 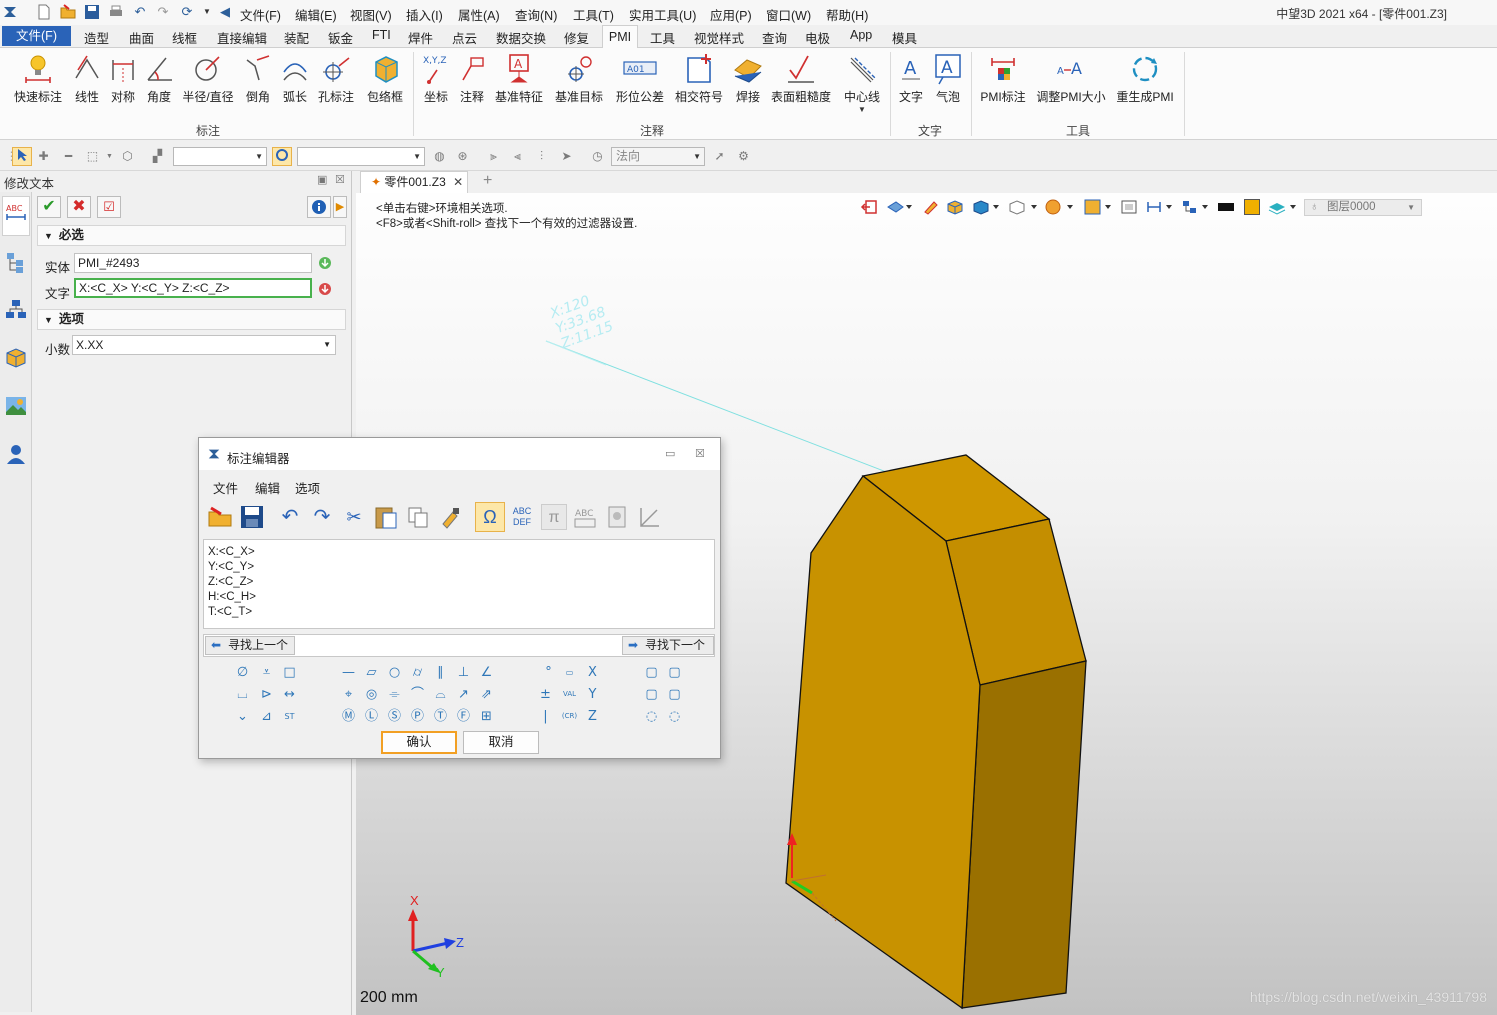 What do you see at coordinates (424, 14) in the screenshot?
I see `menu-insert: 插入(I)` at bounding box center [424, 14].